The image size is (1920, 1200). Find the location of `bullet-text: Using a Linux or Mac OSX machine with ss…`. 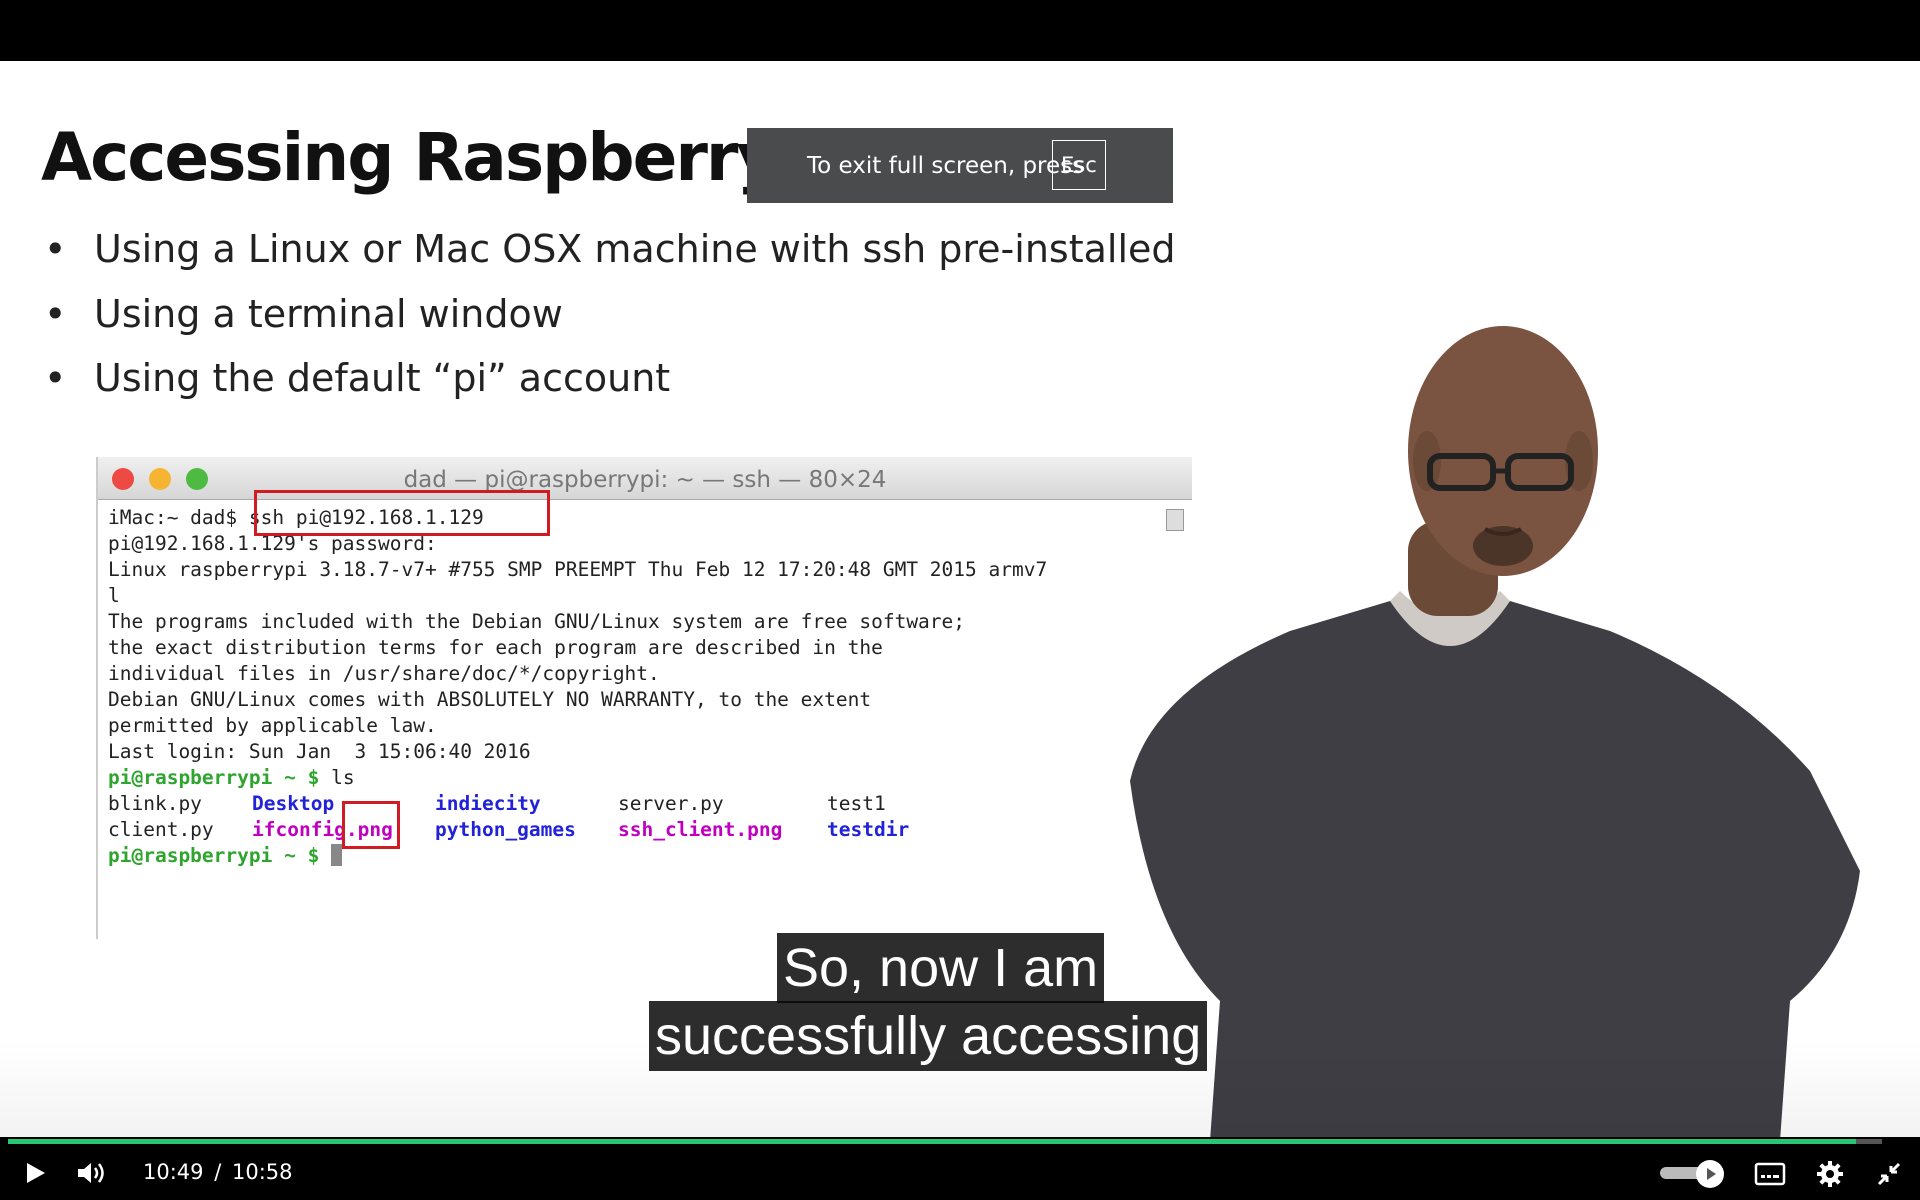

bullet-text: Using a Linux or Mac OSX machine with ss… is located at coordinates (635, 249).